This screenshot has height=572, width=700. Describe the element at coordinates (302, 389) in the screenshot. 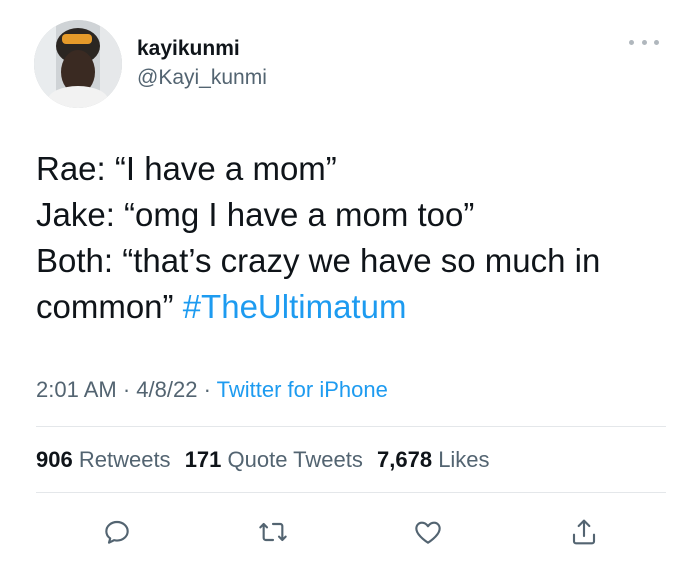

I see `tweet-source-link: Twitter for iPhone` at that location.